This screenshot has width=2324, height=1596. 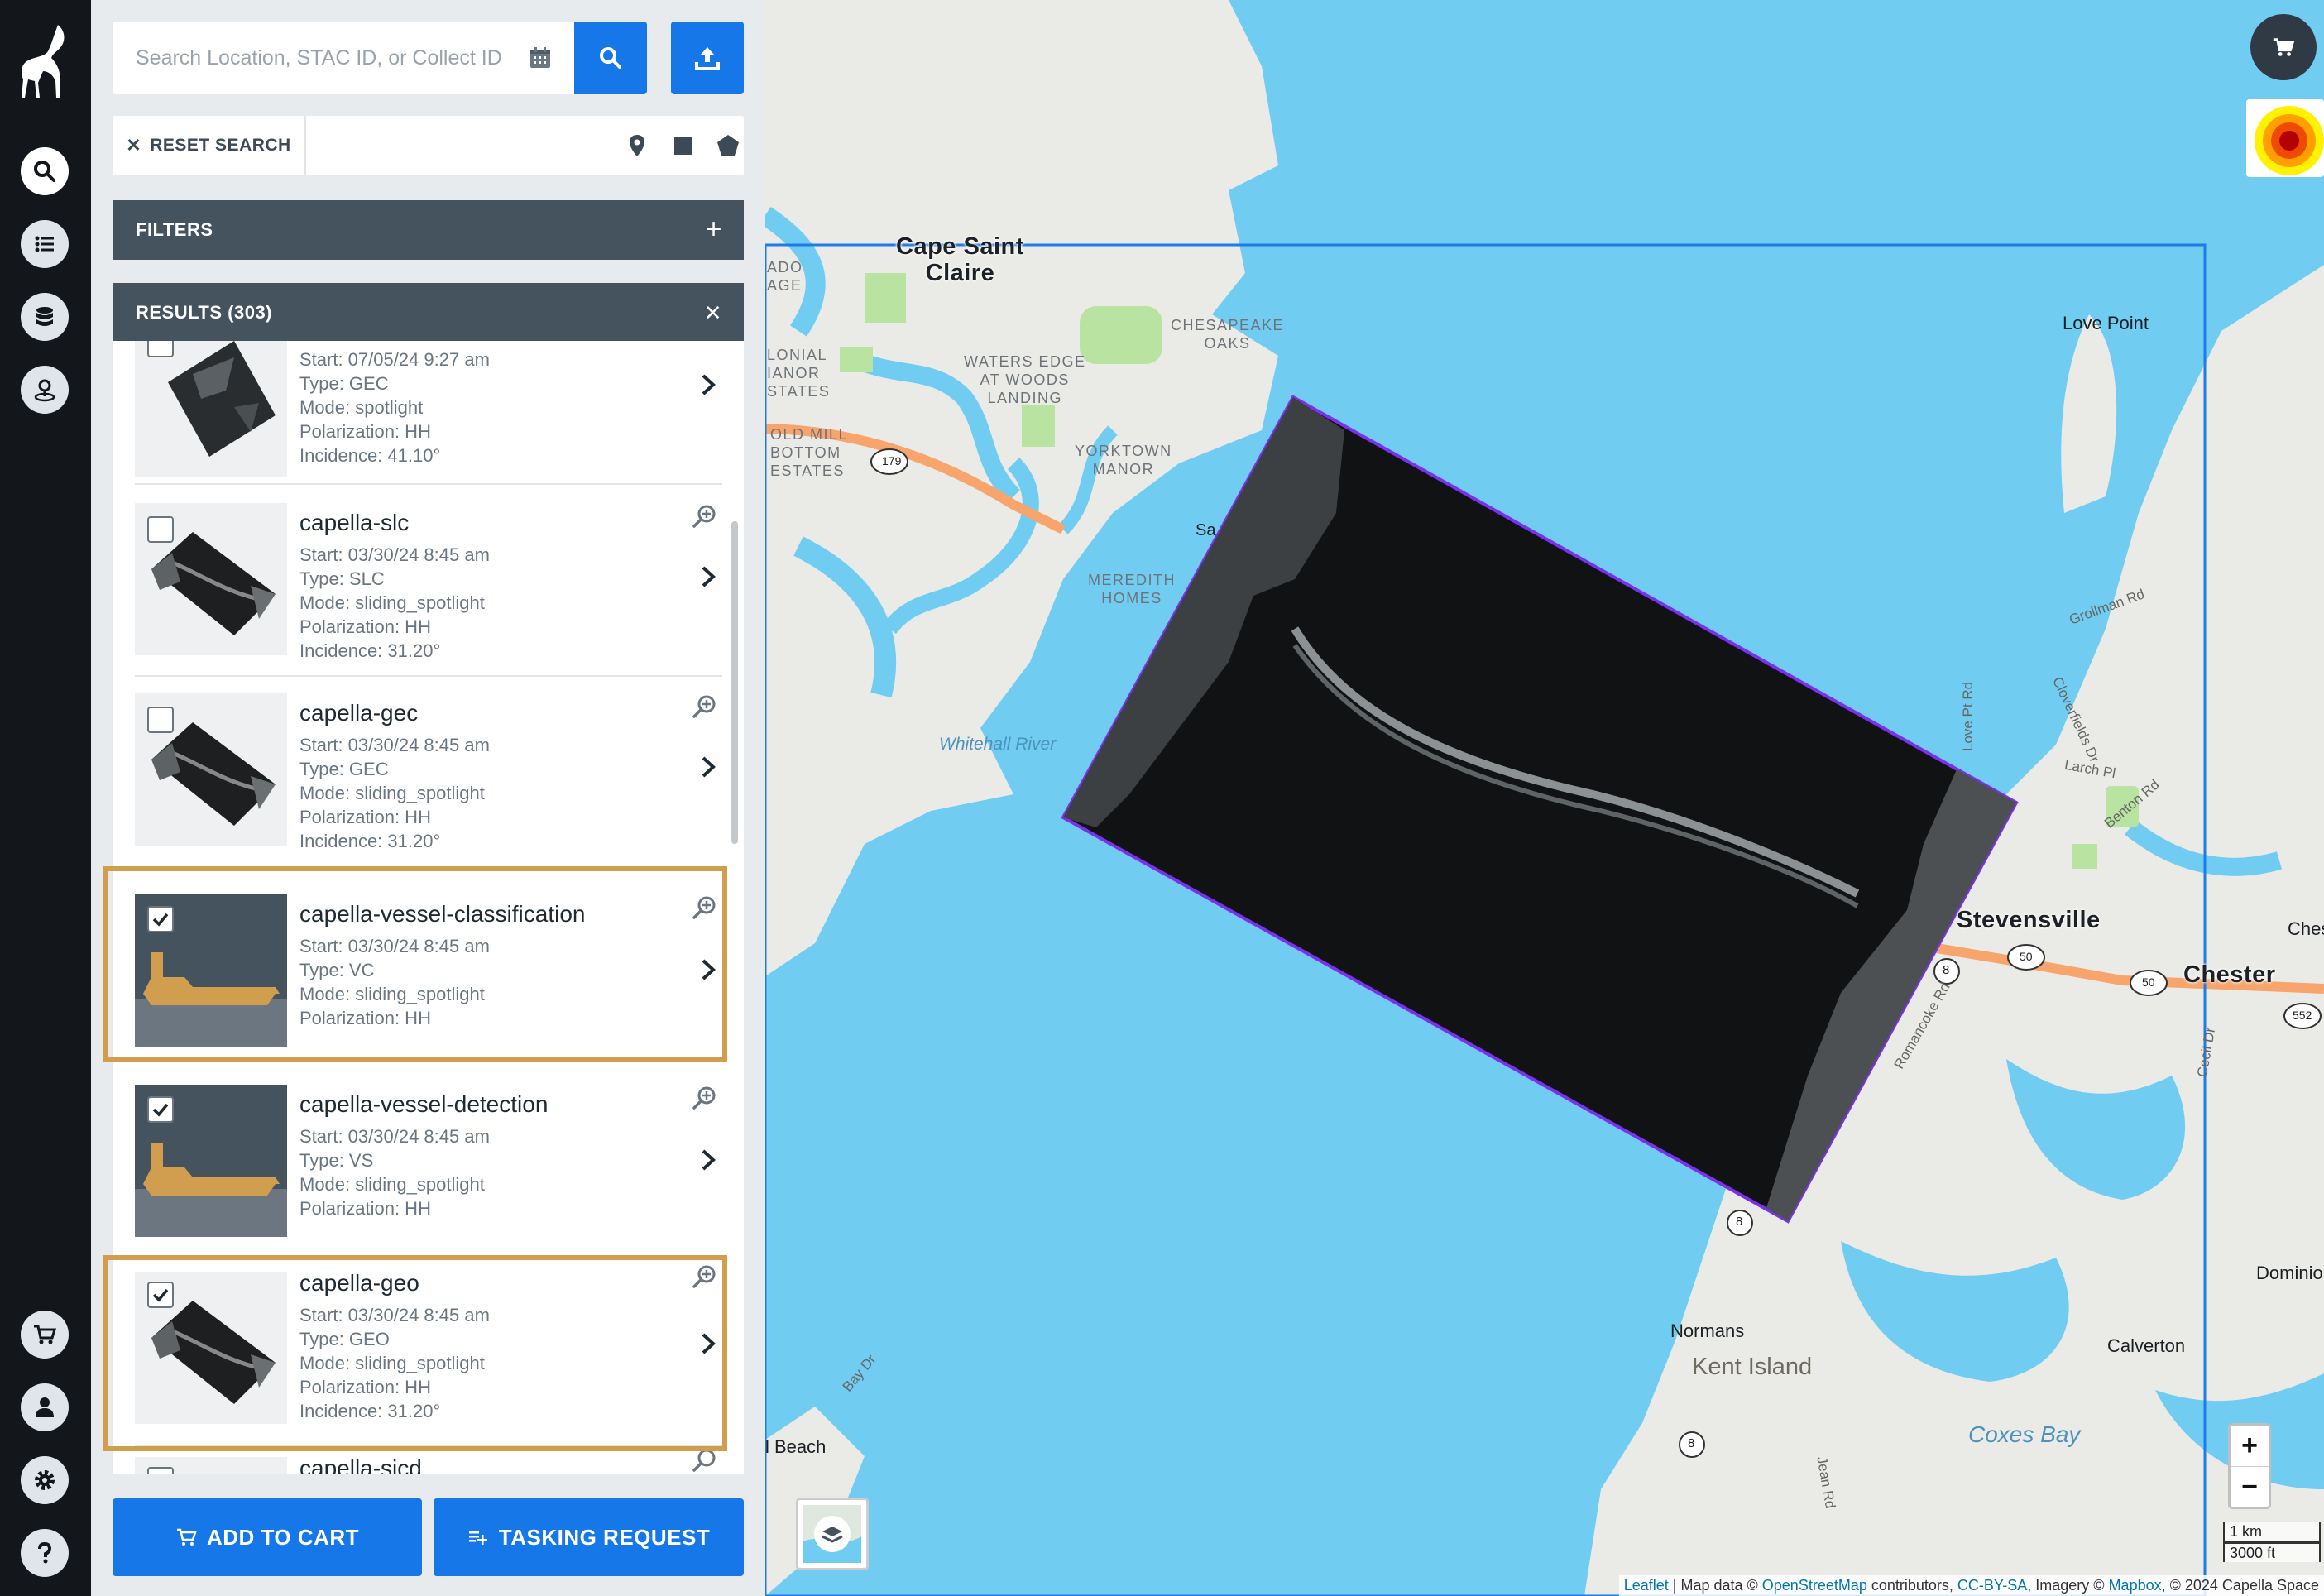 What do you see at coordinates (2272, 1552) in the screenshot?
I see `scale-ft: 3000 ft` at bounding box center [2272, 1552].